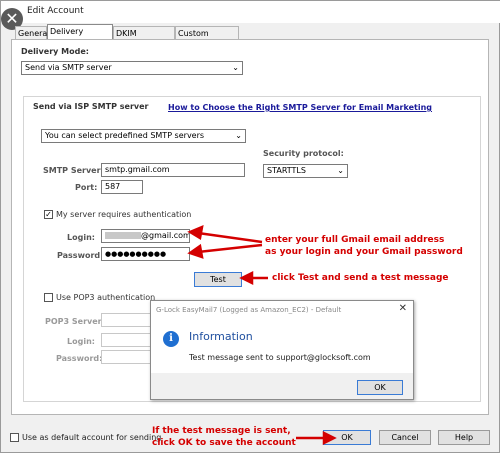 The image size is (501, 454). I want to click on login-arrow, so click(230, 237).